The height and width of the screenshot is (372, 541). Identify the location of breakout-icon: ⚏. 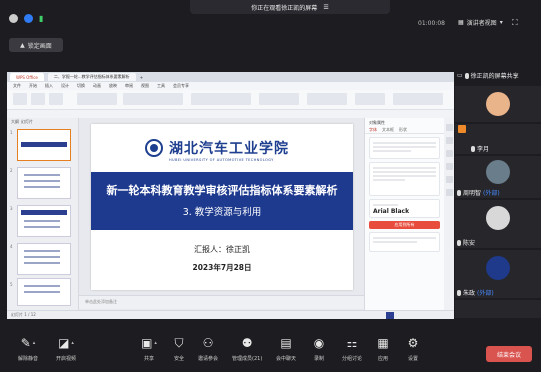
(352, 343).